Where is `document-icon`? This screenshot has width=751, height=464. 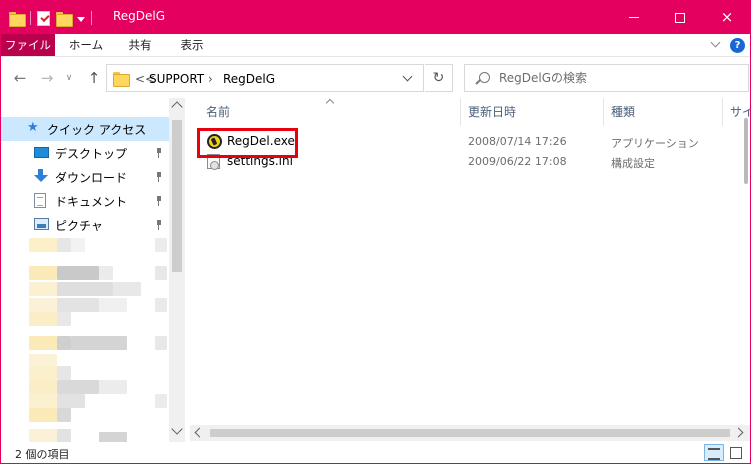
document-icon is located at coordinates (40, 200).